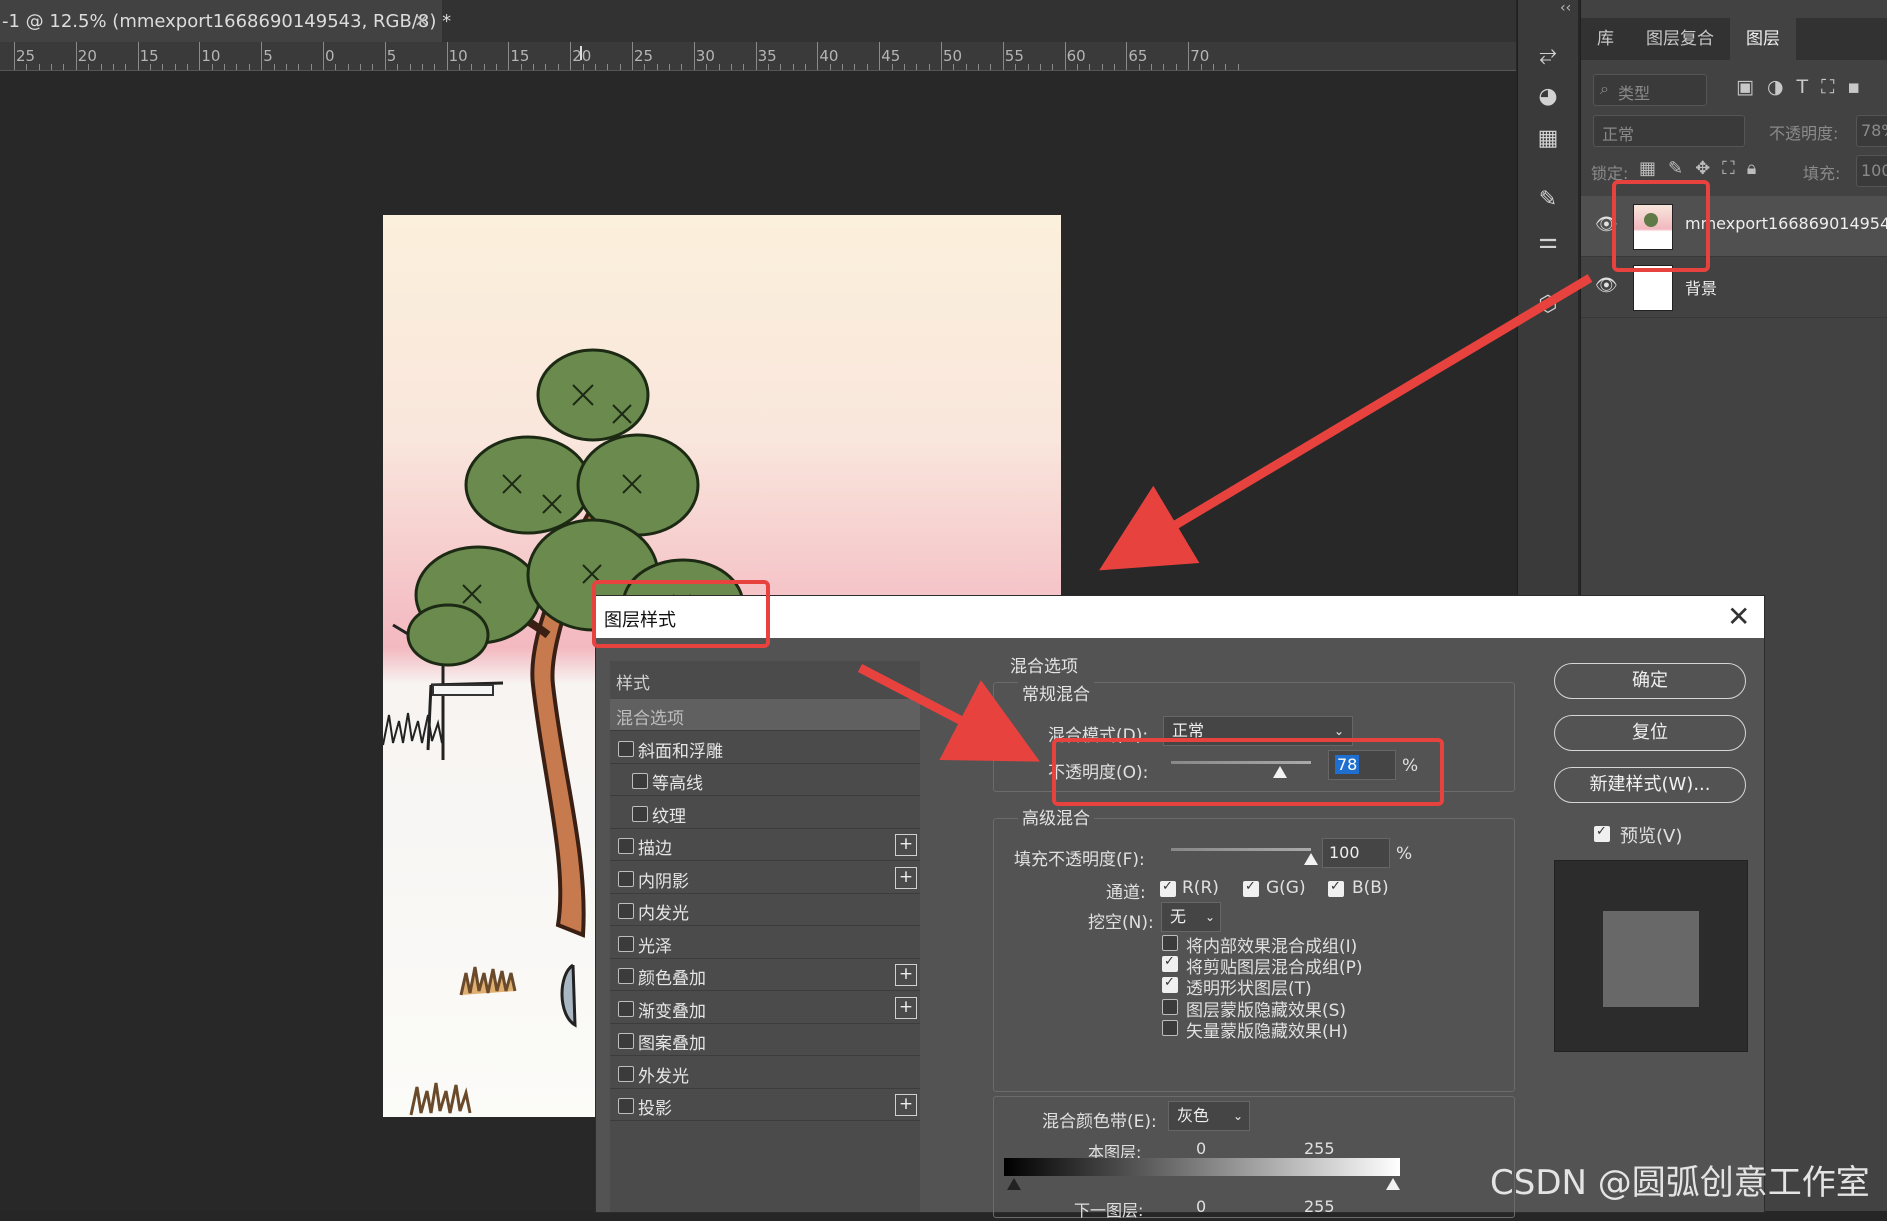  What do you see at coordinates (1680, 1183) in the screenshot?
I see `watermark: CSDN @圆弧创意工作室` at bounding box center [1680, 1183].